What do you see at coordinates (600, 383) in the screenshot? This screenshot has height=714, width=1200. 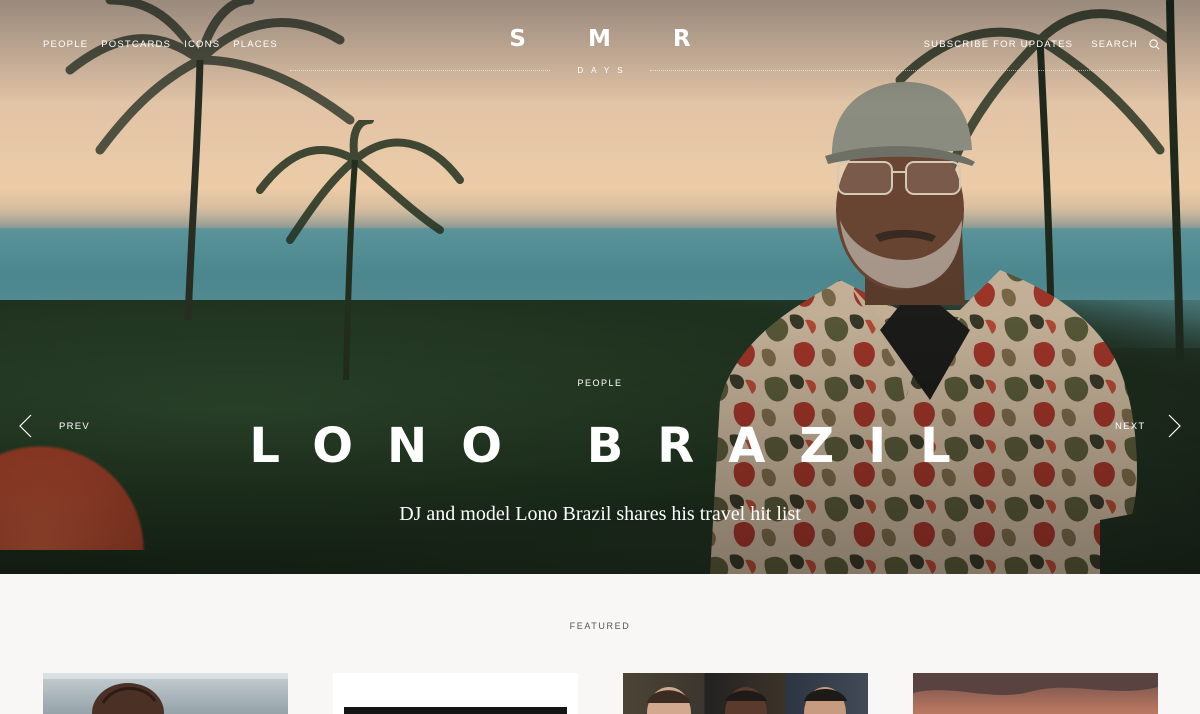 I see `hero-category: PEOPLE` at bounding box center [600, 383].